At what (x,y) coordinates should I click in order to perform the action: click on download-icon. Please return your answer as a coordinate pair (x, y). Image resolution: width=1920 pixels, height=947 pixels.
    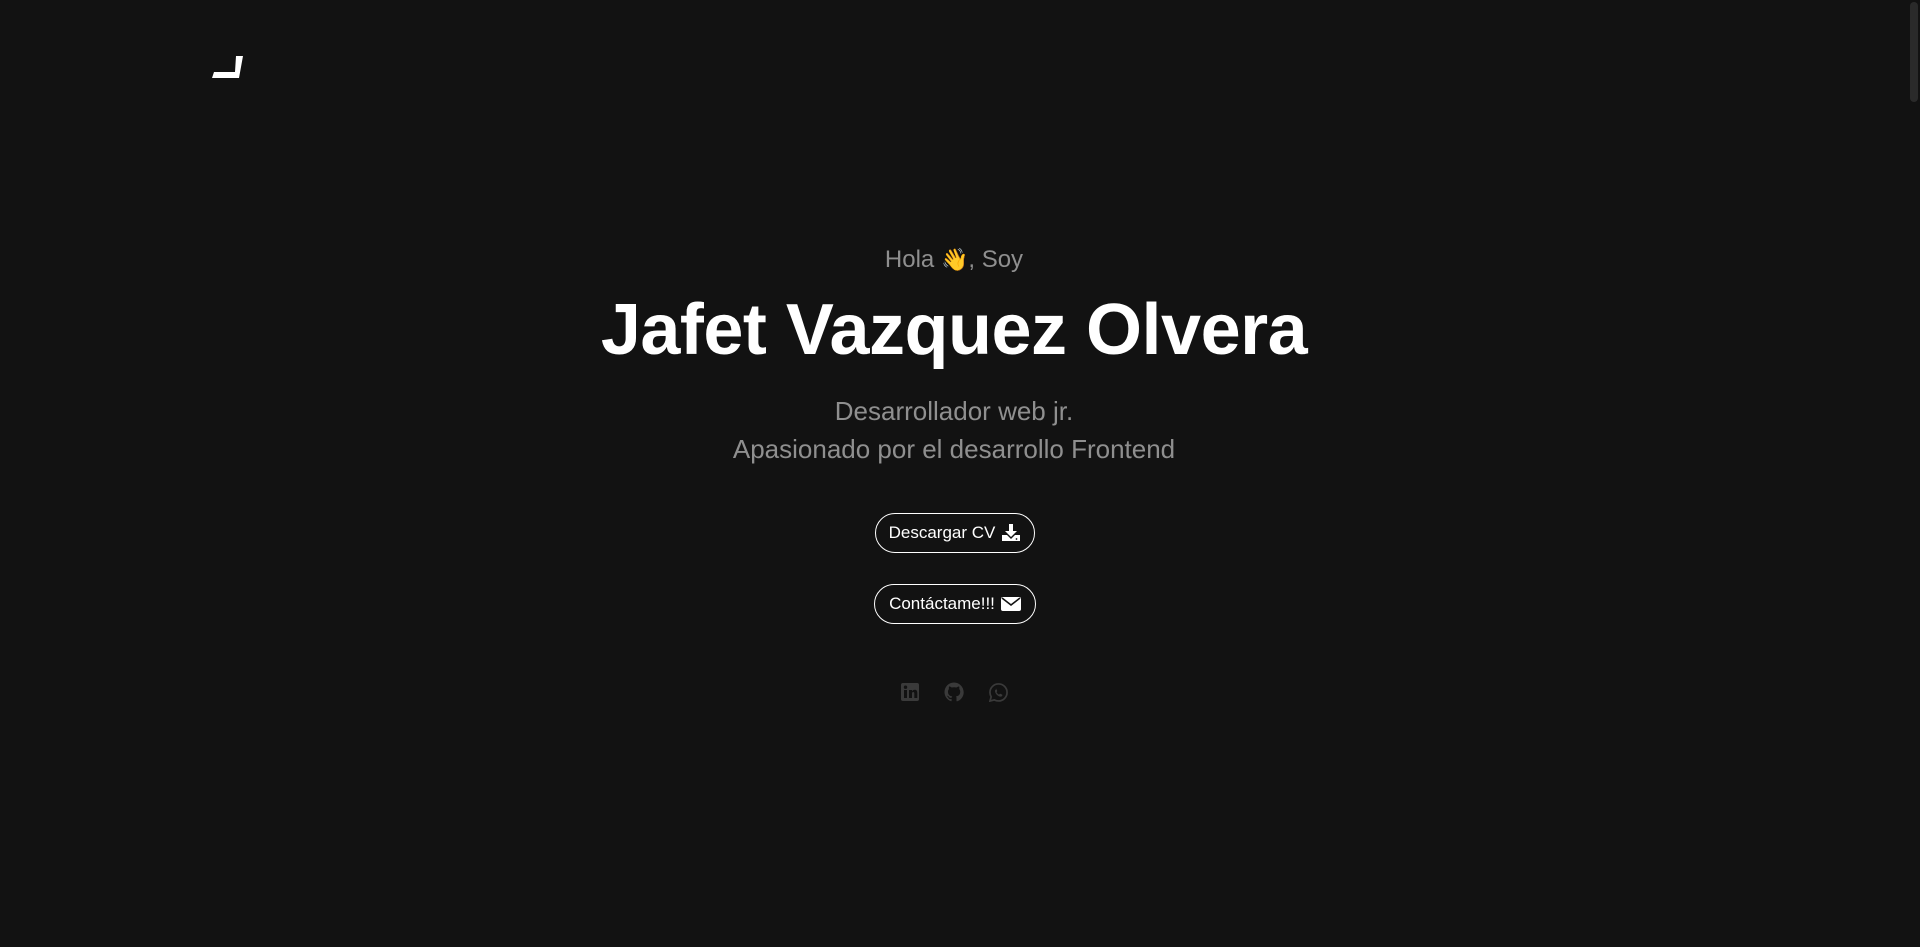
    Looking at the image, I should click on (1011, 533).